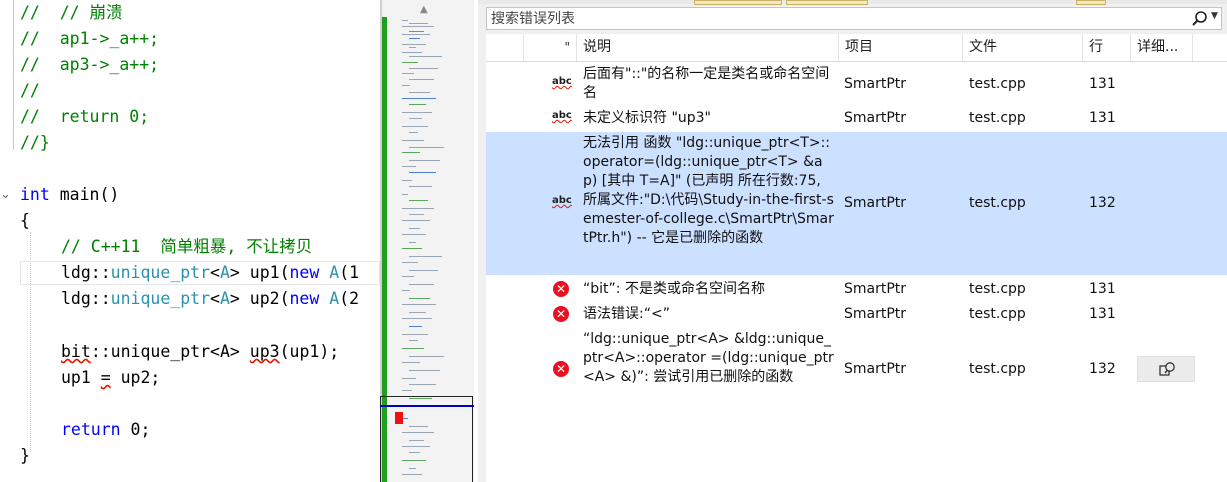 Image resolution: width=1227 pixels, height=482 pixels. What do you see at coordinates (427, 241) in the screenshot?
I see `map-scrollbar: ▲` at bounding box center [427, 241].